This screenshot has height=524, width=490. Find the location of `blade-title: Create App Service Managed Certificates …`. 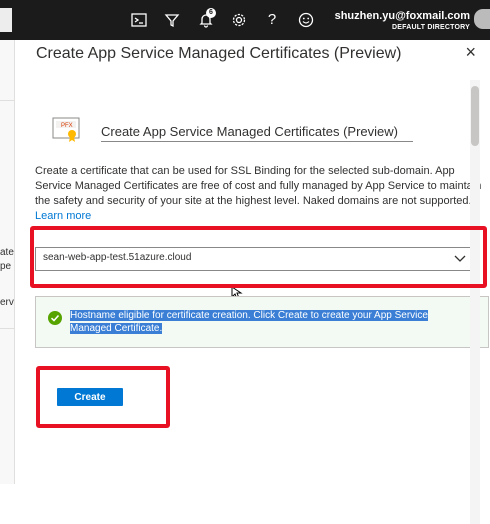

blade-title: Create App Service Managed Certificates … is located at coordinates (219, 53).